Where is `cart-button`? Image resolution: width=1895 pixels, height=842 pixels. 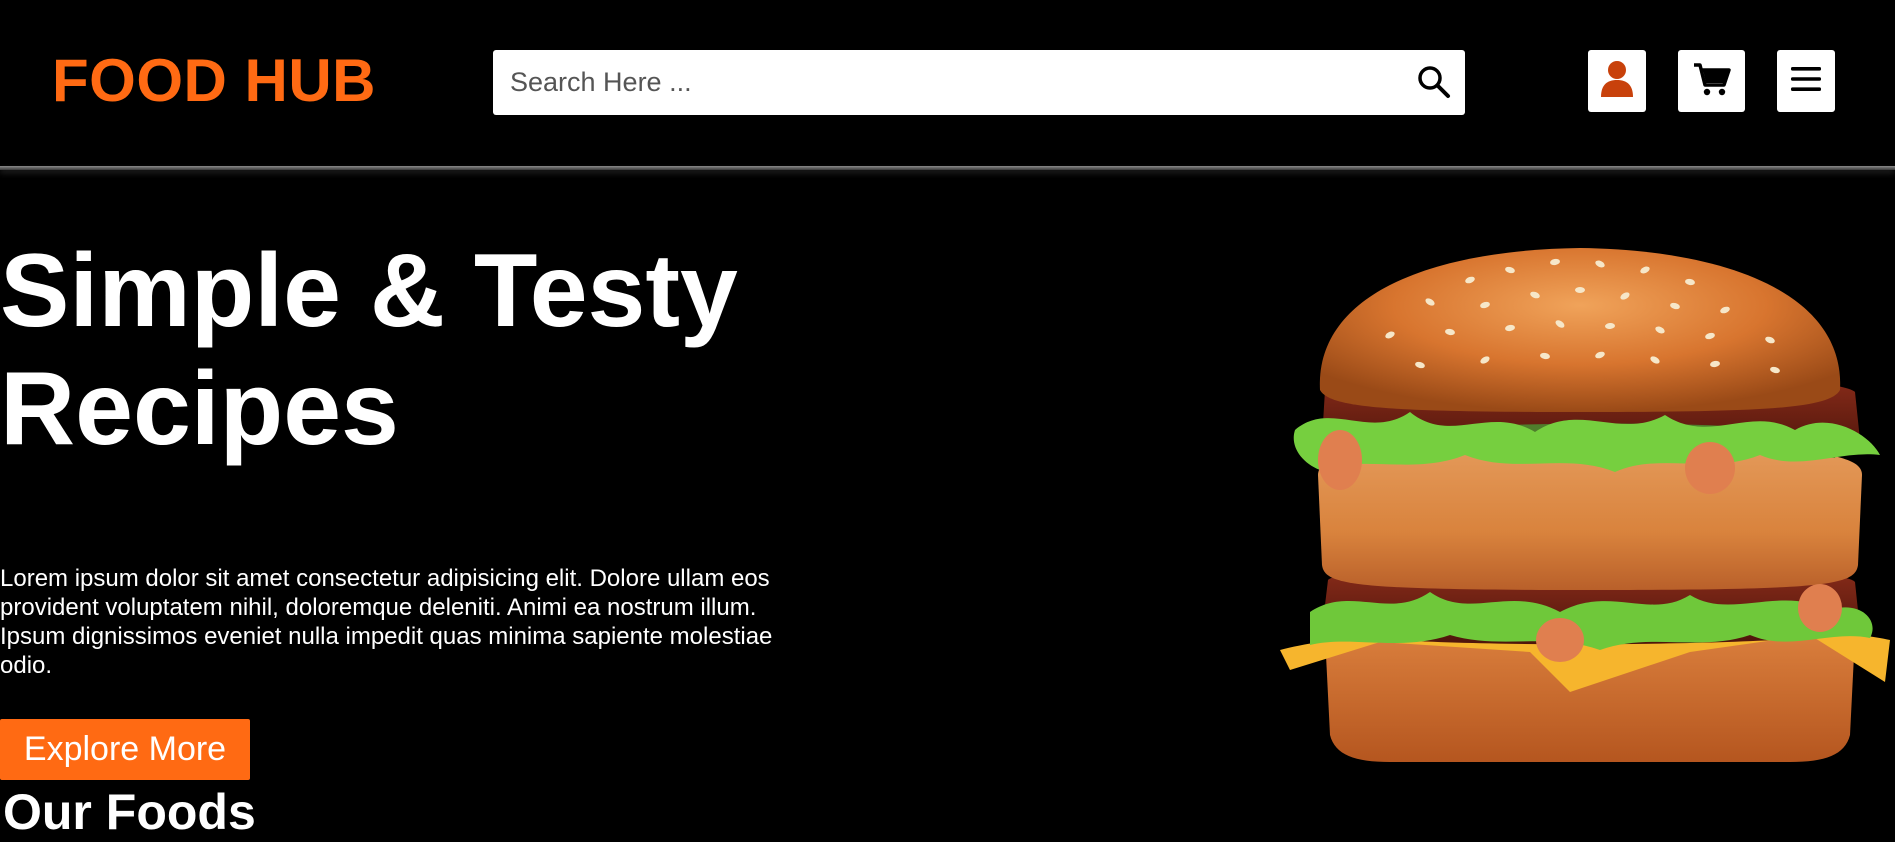
cart-button is located at coordinates (1711, 81).